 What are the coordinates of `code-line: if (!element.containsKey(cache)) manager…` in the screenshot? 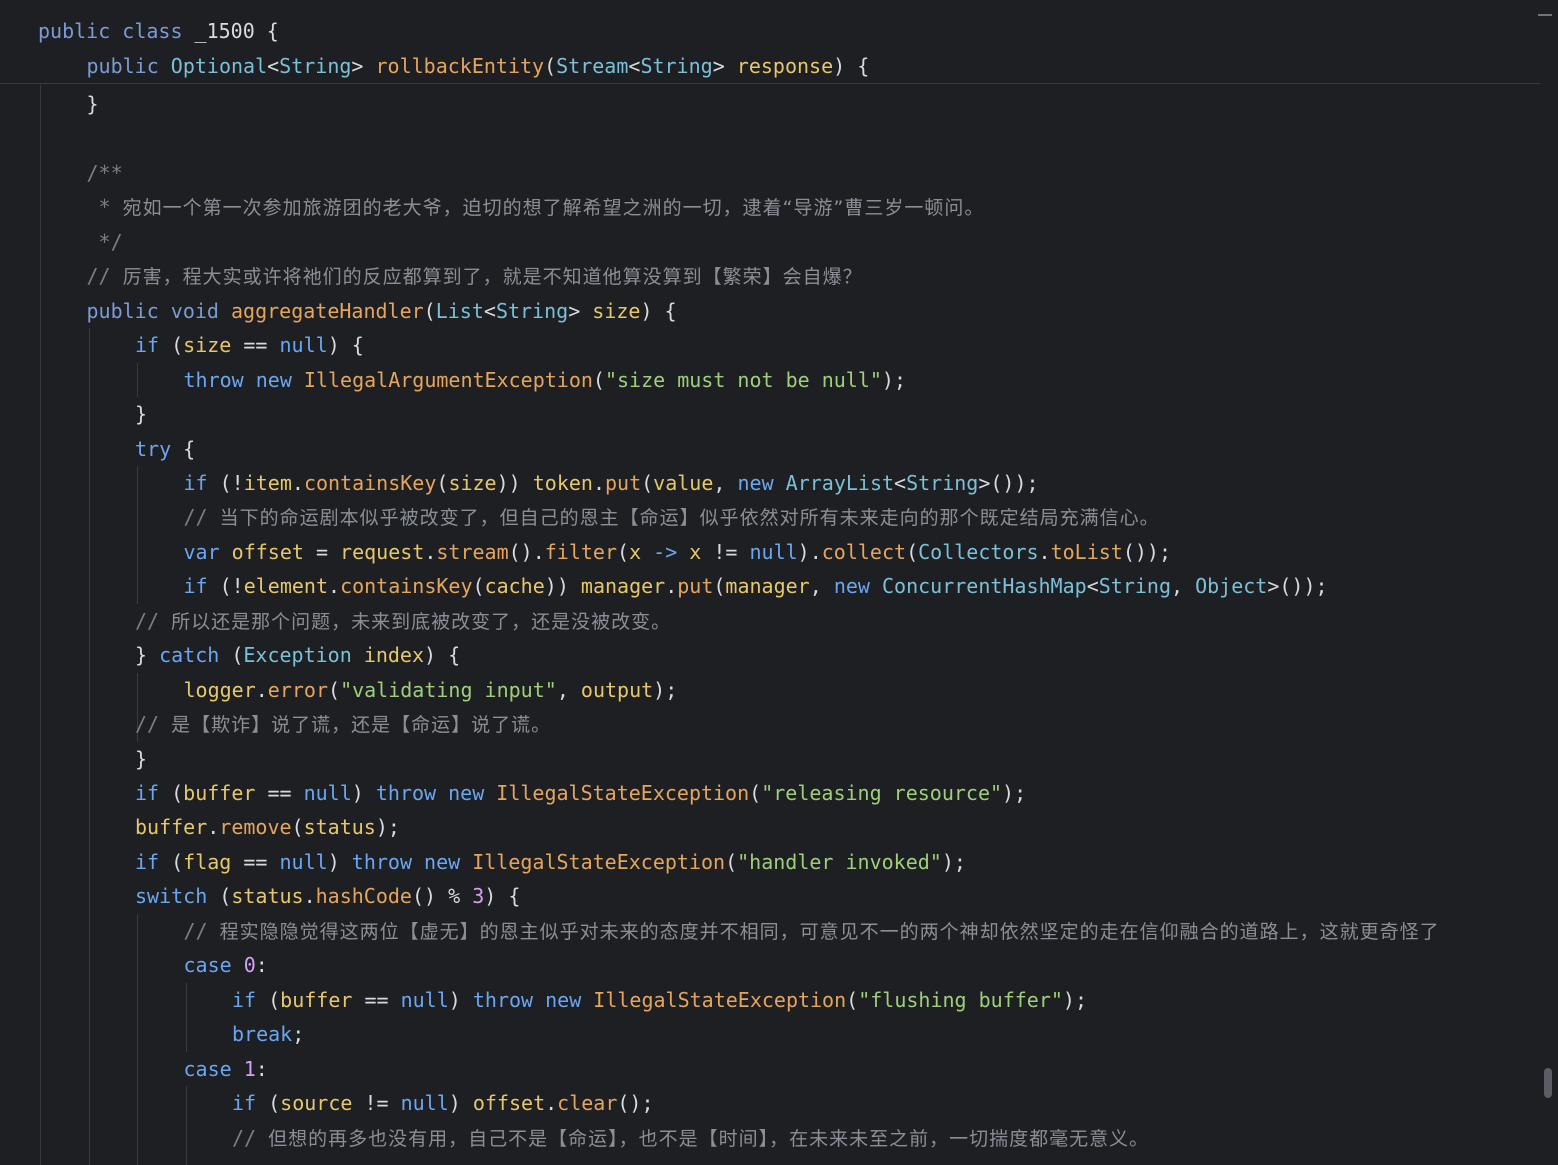 It's located at (756, 586).